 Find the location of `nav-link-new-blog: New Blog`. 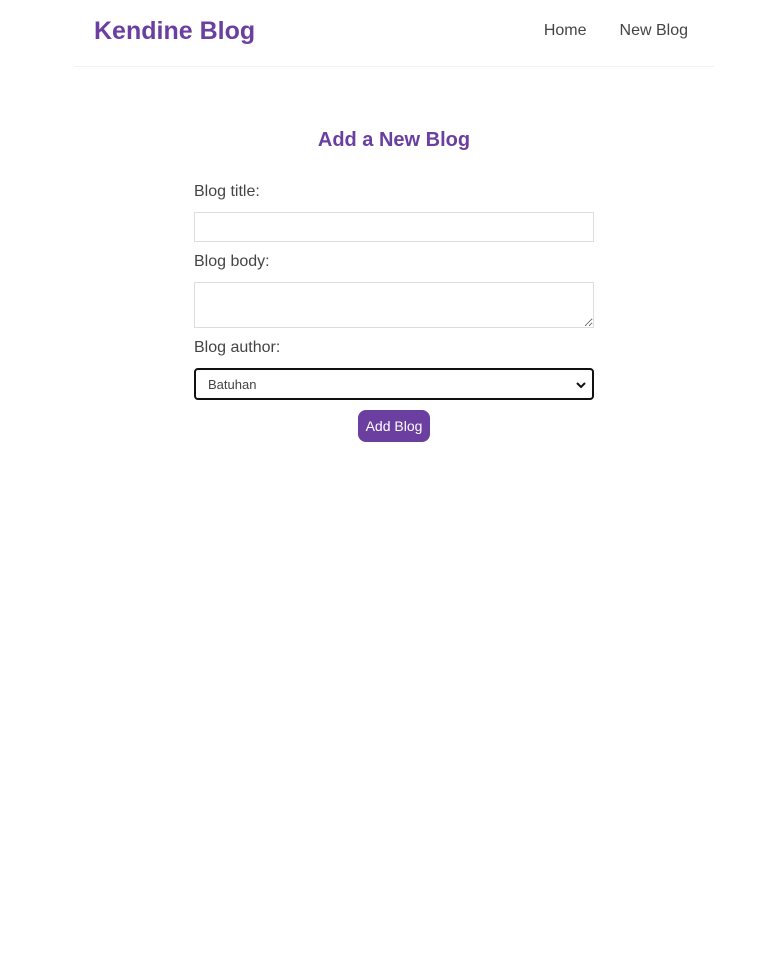

nav-link-new-blog: New Blog is located at coordinates (654, 31).